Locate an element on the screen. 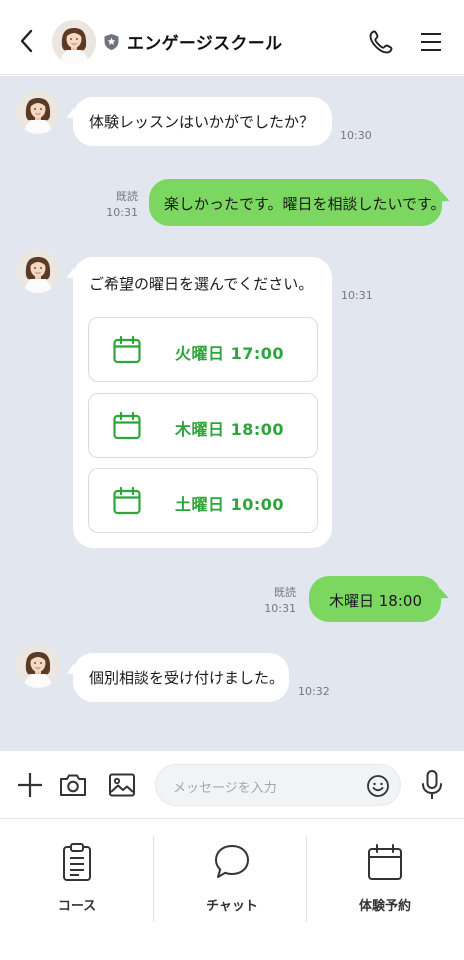 This screenshot has width=464, height=960. nav-label: 体験予約 is located at coordinates (384, 906).